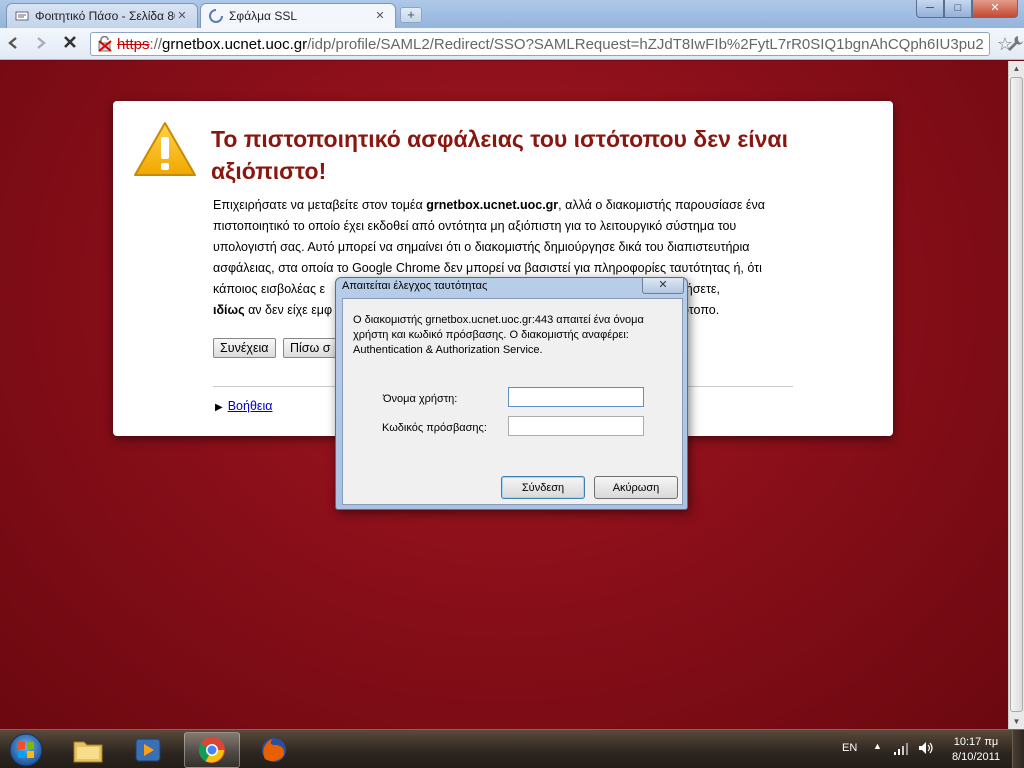 The width and height of the screenshot is (1024, 768). What do you see at coordinates (263, 16) in the screenshot?
I see `tab-title: Σφάλμα SSL` at bounding box center [263, 16].